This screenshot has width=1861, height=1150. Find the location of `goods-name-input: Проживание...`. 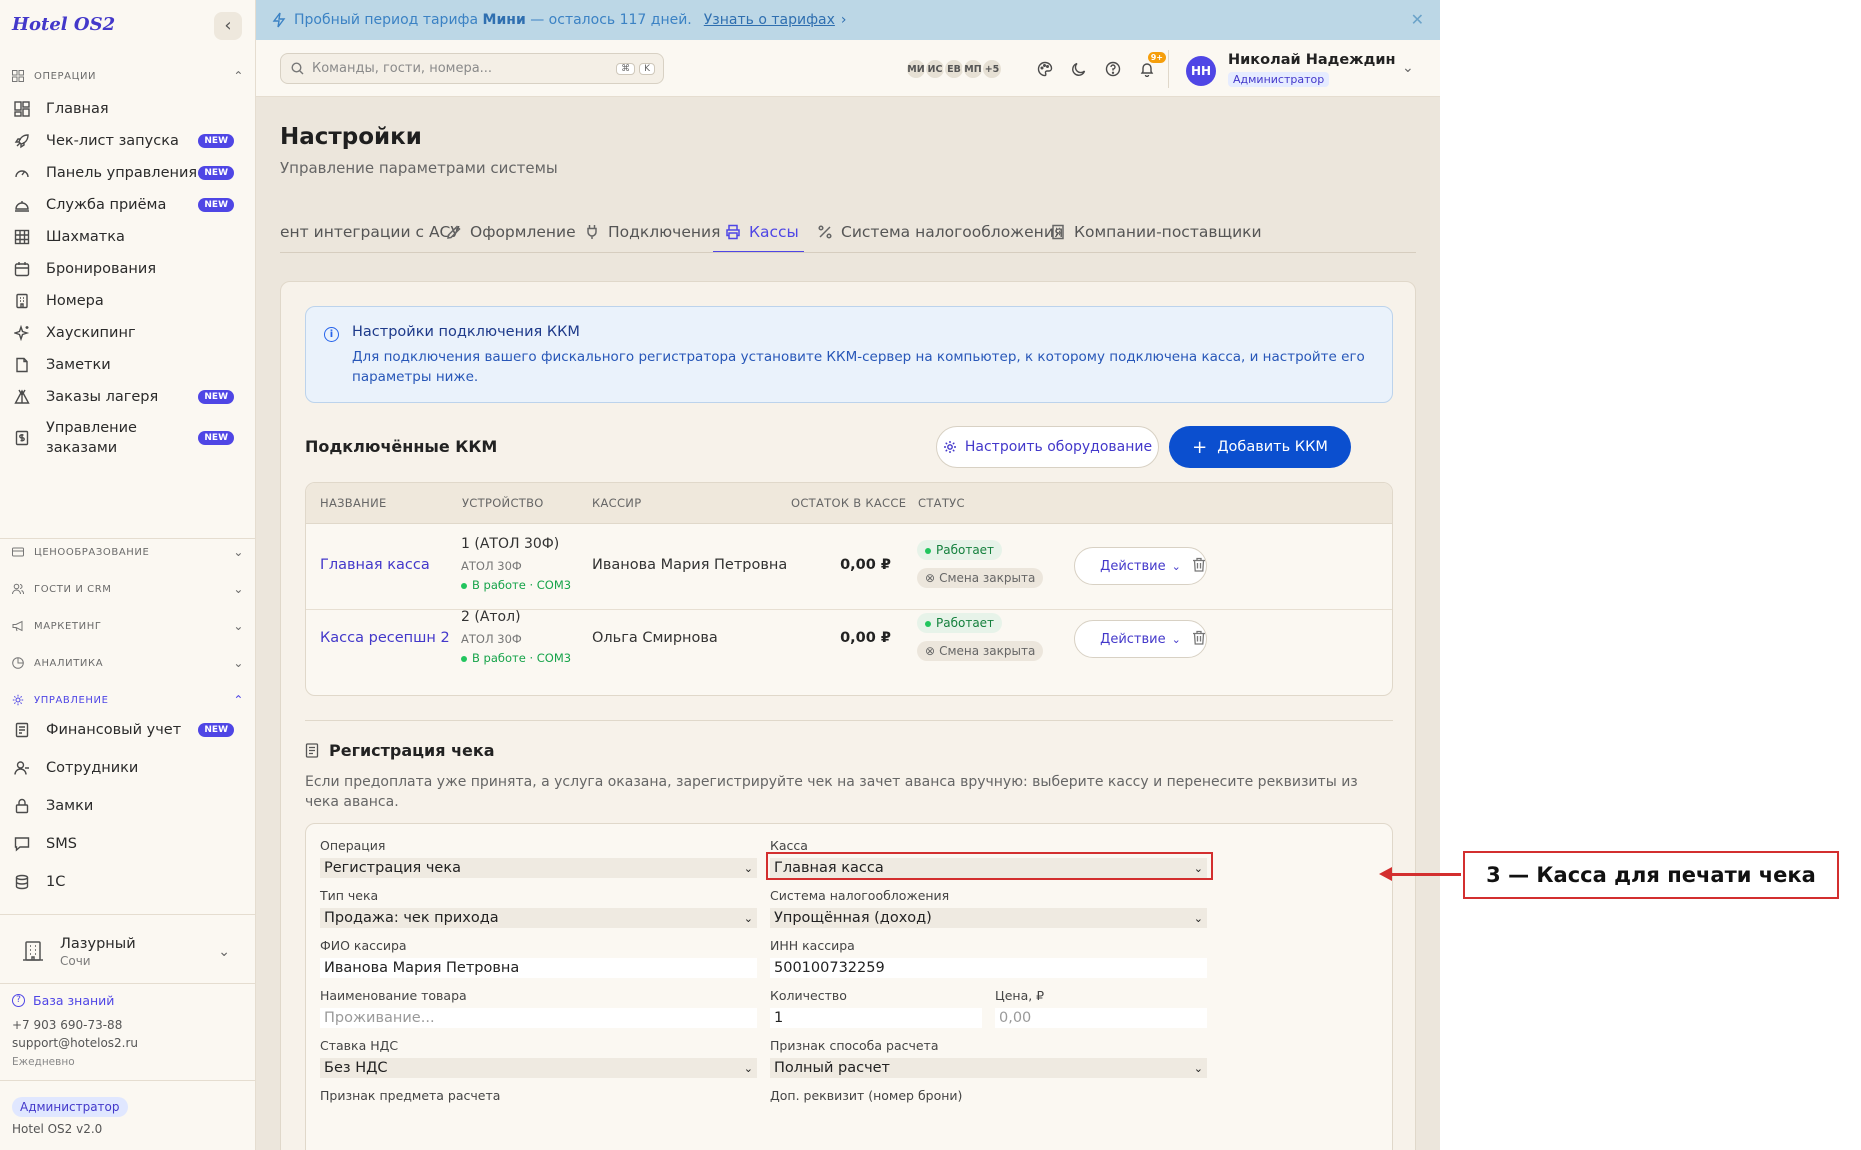

goods-name-input: Проживание... is located at coordinates (538, 1018).